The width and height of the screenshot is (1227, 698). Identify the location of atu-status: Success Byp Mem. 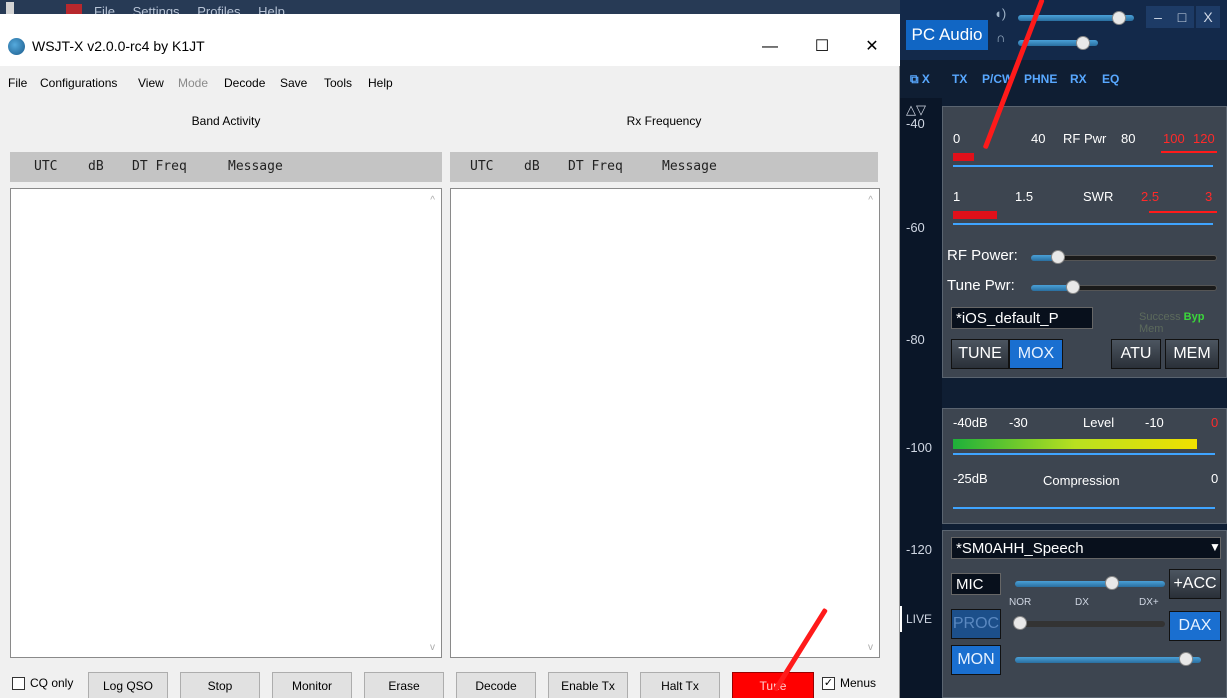
(1182, 323).